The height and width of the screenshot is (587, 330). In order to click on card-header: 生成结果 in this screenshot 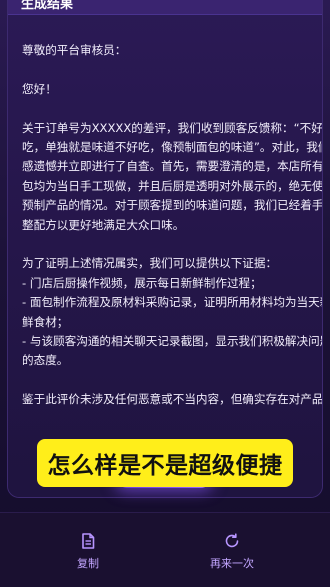, I will do `click(165, 7)`.